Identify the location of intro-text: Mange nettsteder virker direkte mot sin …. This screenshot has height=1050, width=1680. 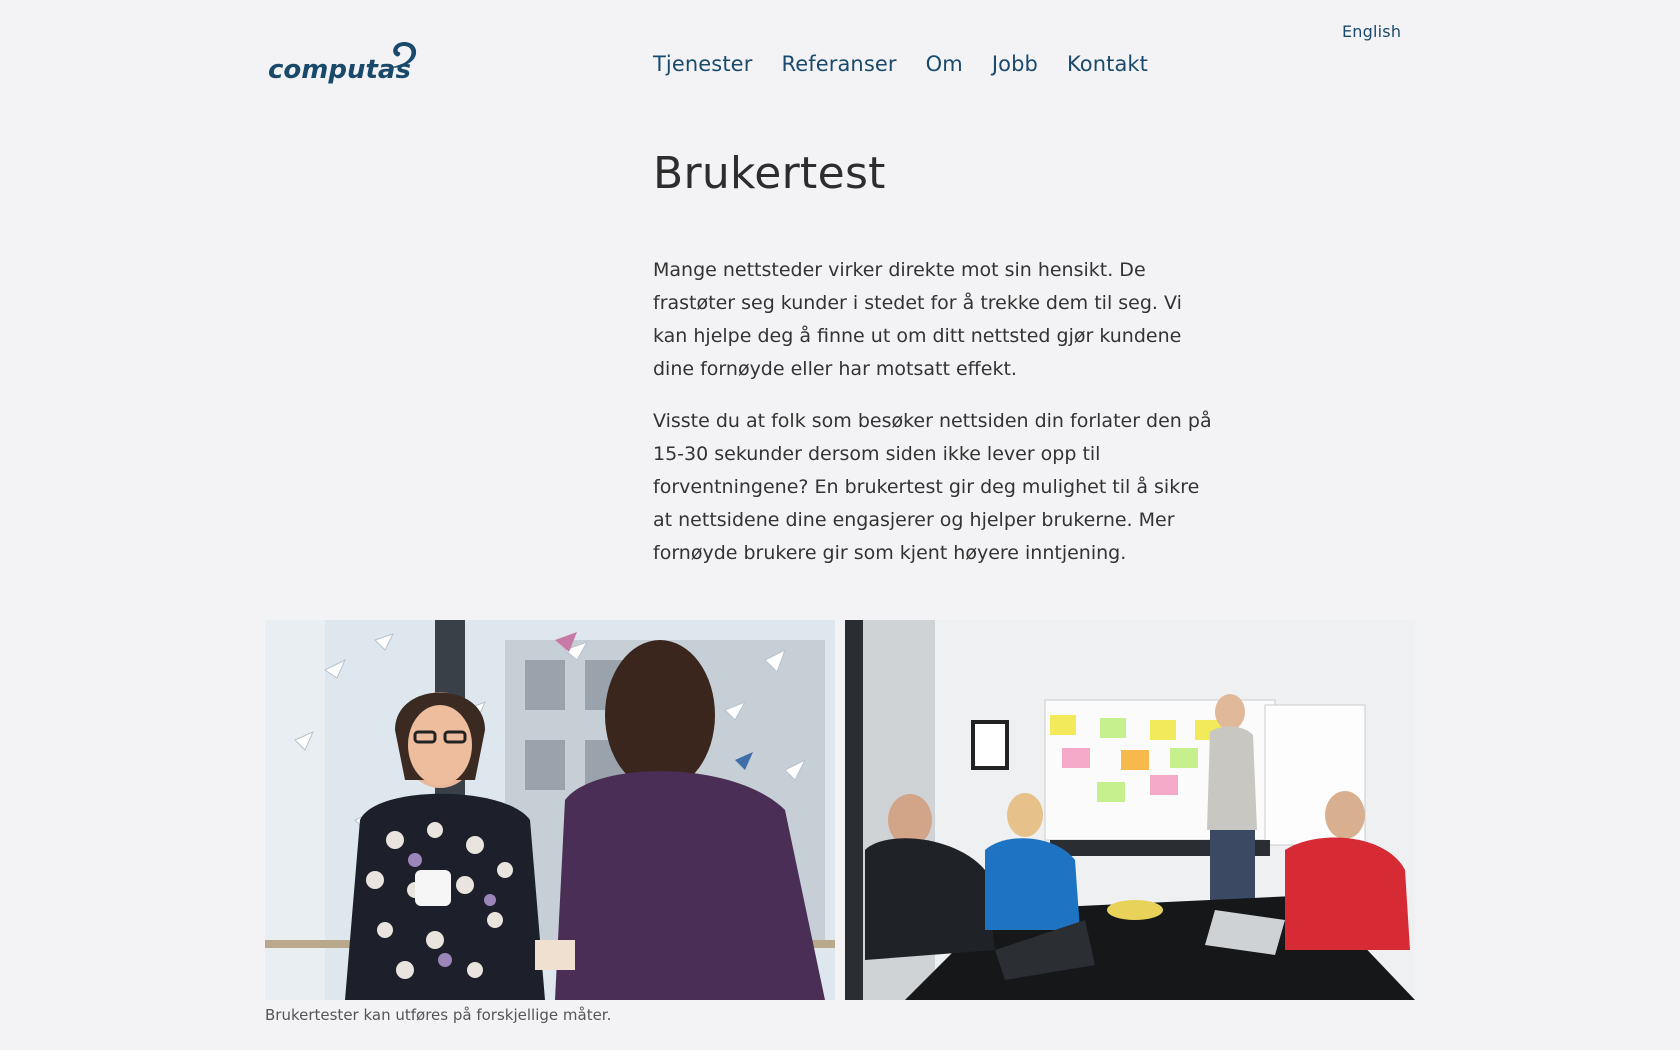
(933, 421).